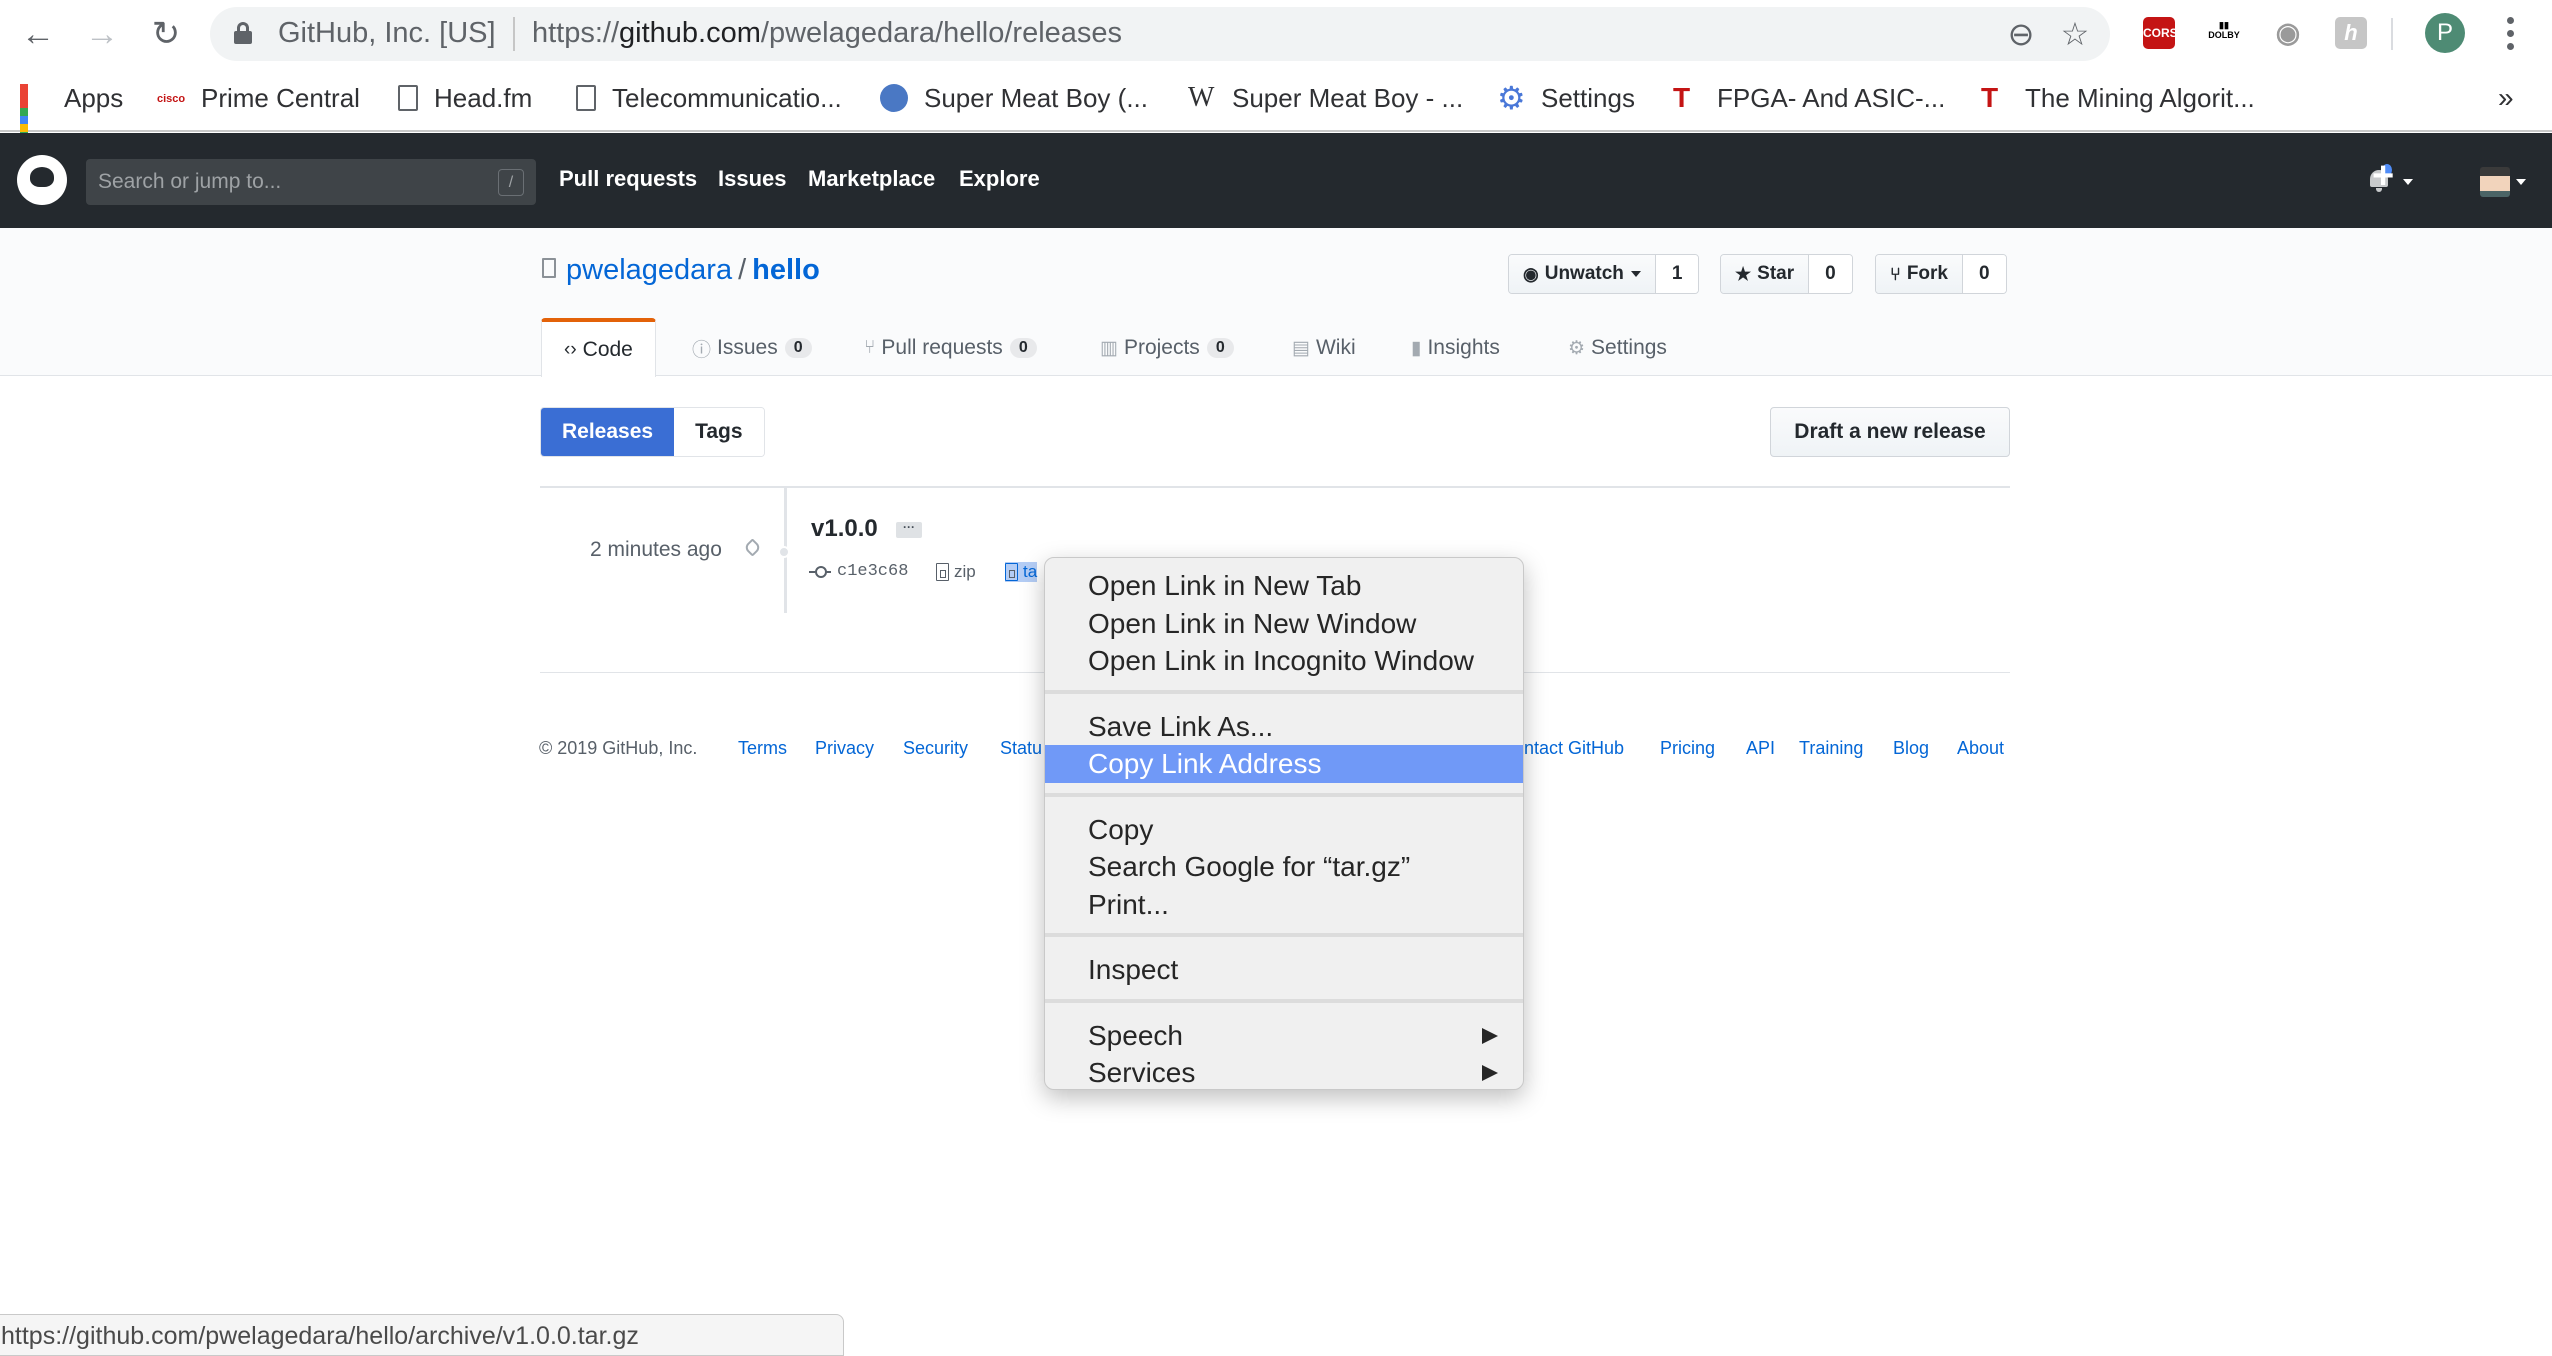  What do you see at coordinates (102, 34) in the screenshot?
I see `forward-button: →` at bounding box center [102, 34].